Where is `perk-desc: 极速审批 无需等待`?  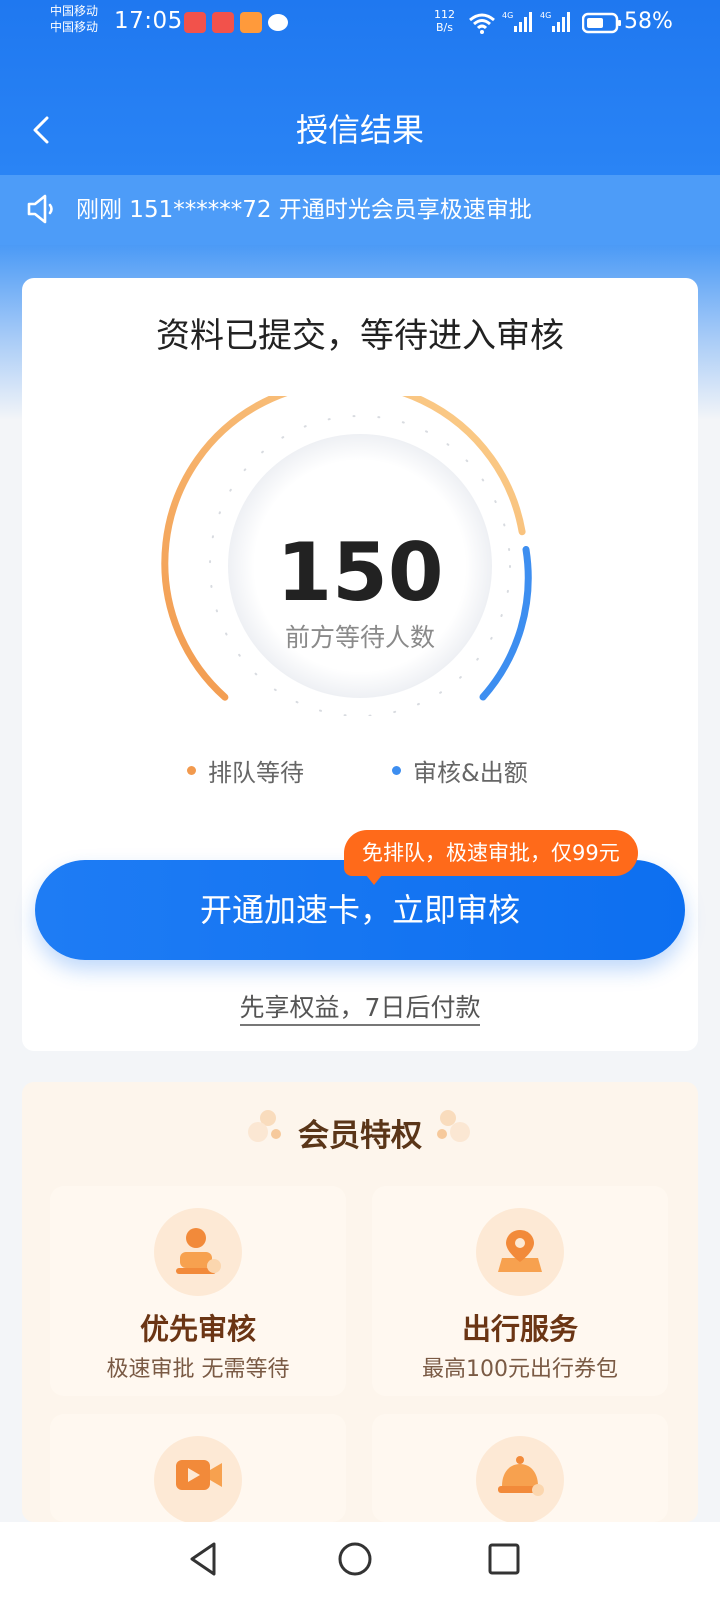 perk-desc: 极速审批 无需等待 is located at coordinates (198, 1369).